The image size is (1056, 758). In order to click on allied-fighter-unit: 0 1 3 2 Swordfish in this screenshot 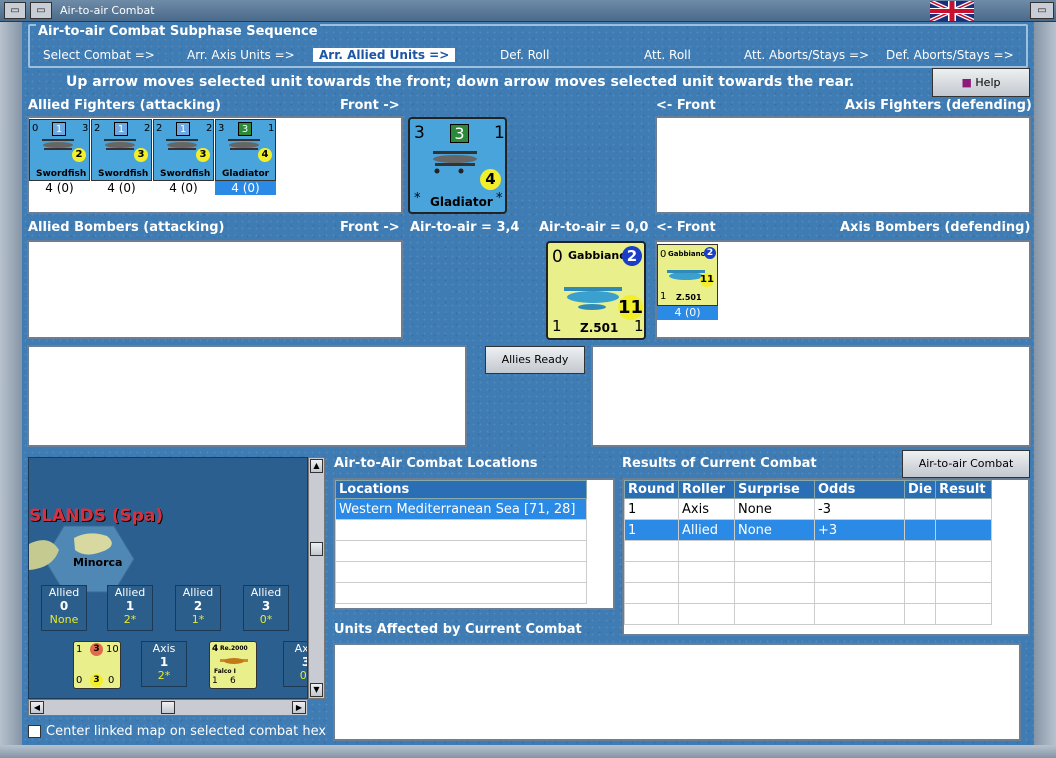, I will do `click(59, 150)`.